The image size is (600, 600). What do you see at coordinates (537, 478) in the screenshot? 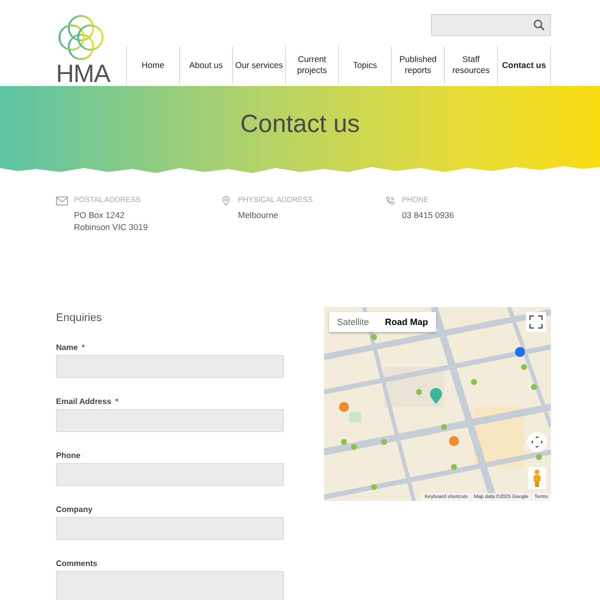
I see `street-view-button` at bounding box center [537, 478].